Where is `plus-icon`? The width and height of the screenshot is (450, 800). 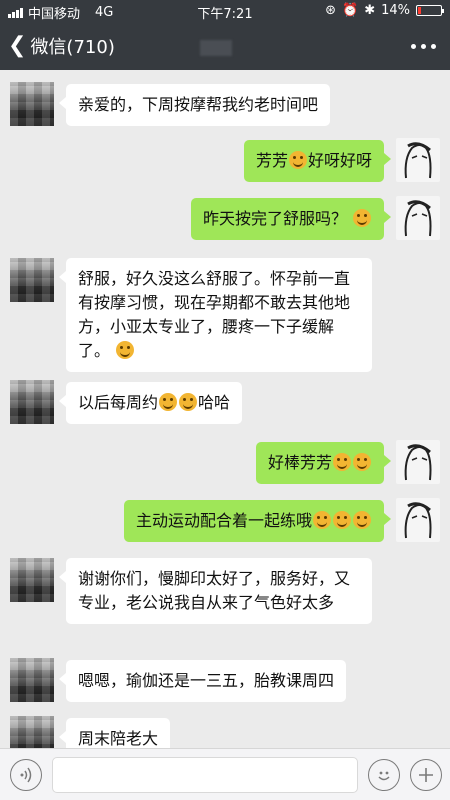 plus-icon is located at coordinates (426, 775).